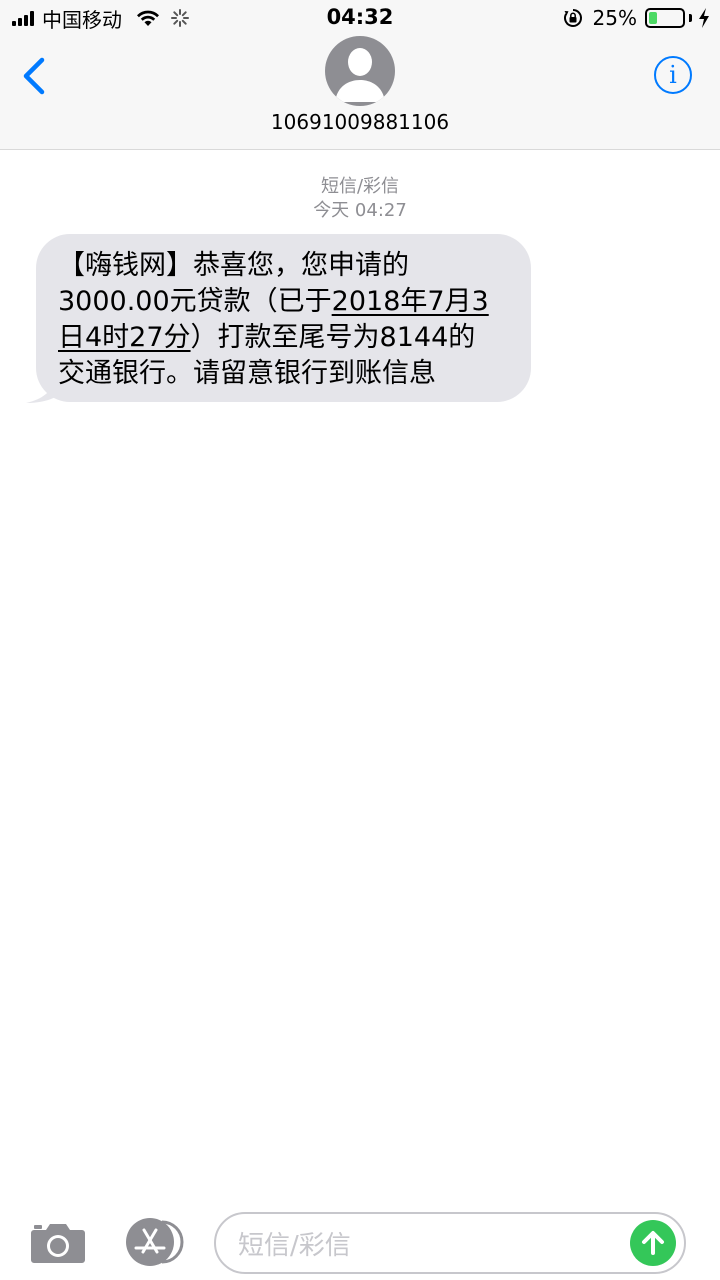 The width and height of the screenshot is (720, 1280). Describe the element at coordinates (410, 301) in the screenshot. I see `date-link: 2018年7月3` at that location.